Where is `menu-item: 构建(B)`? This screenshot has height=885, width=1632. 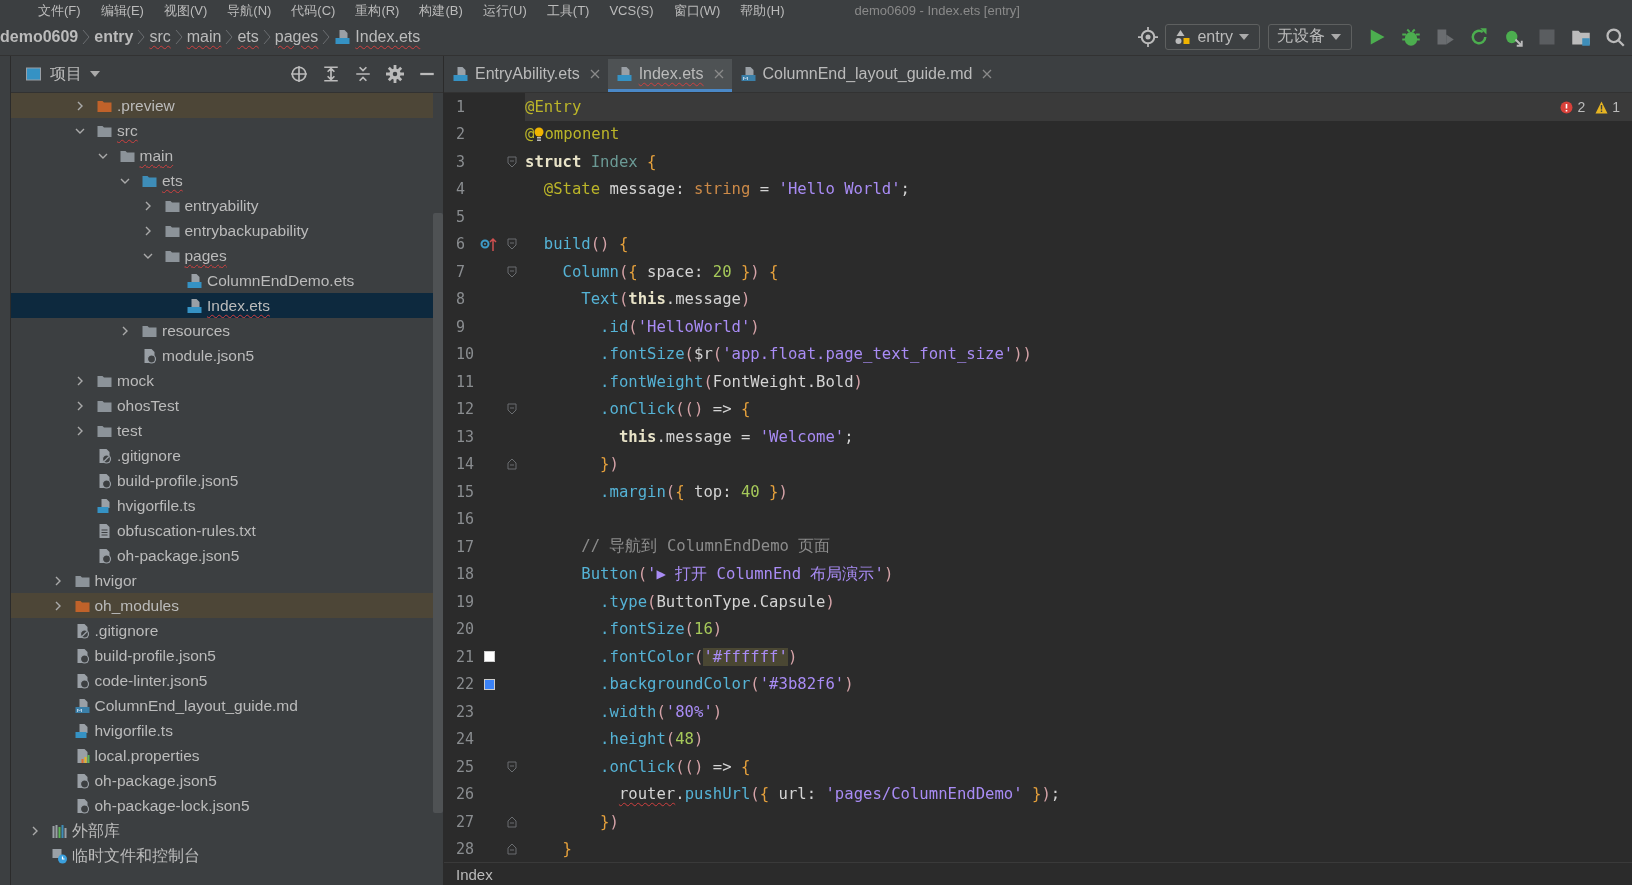 menu-item: 构建(B) is located at coordinates (441, 11).